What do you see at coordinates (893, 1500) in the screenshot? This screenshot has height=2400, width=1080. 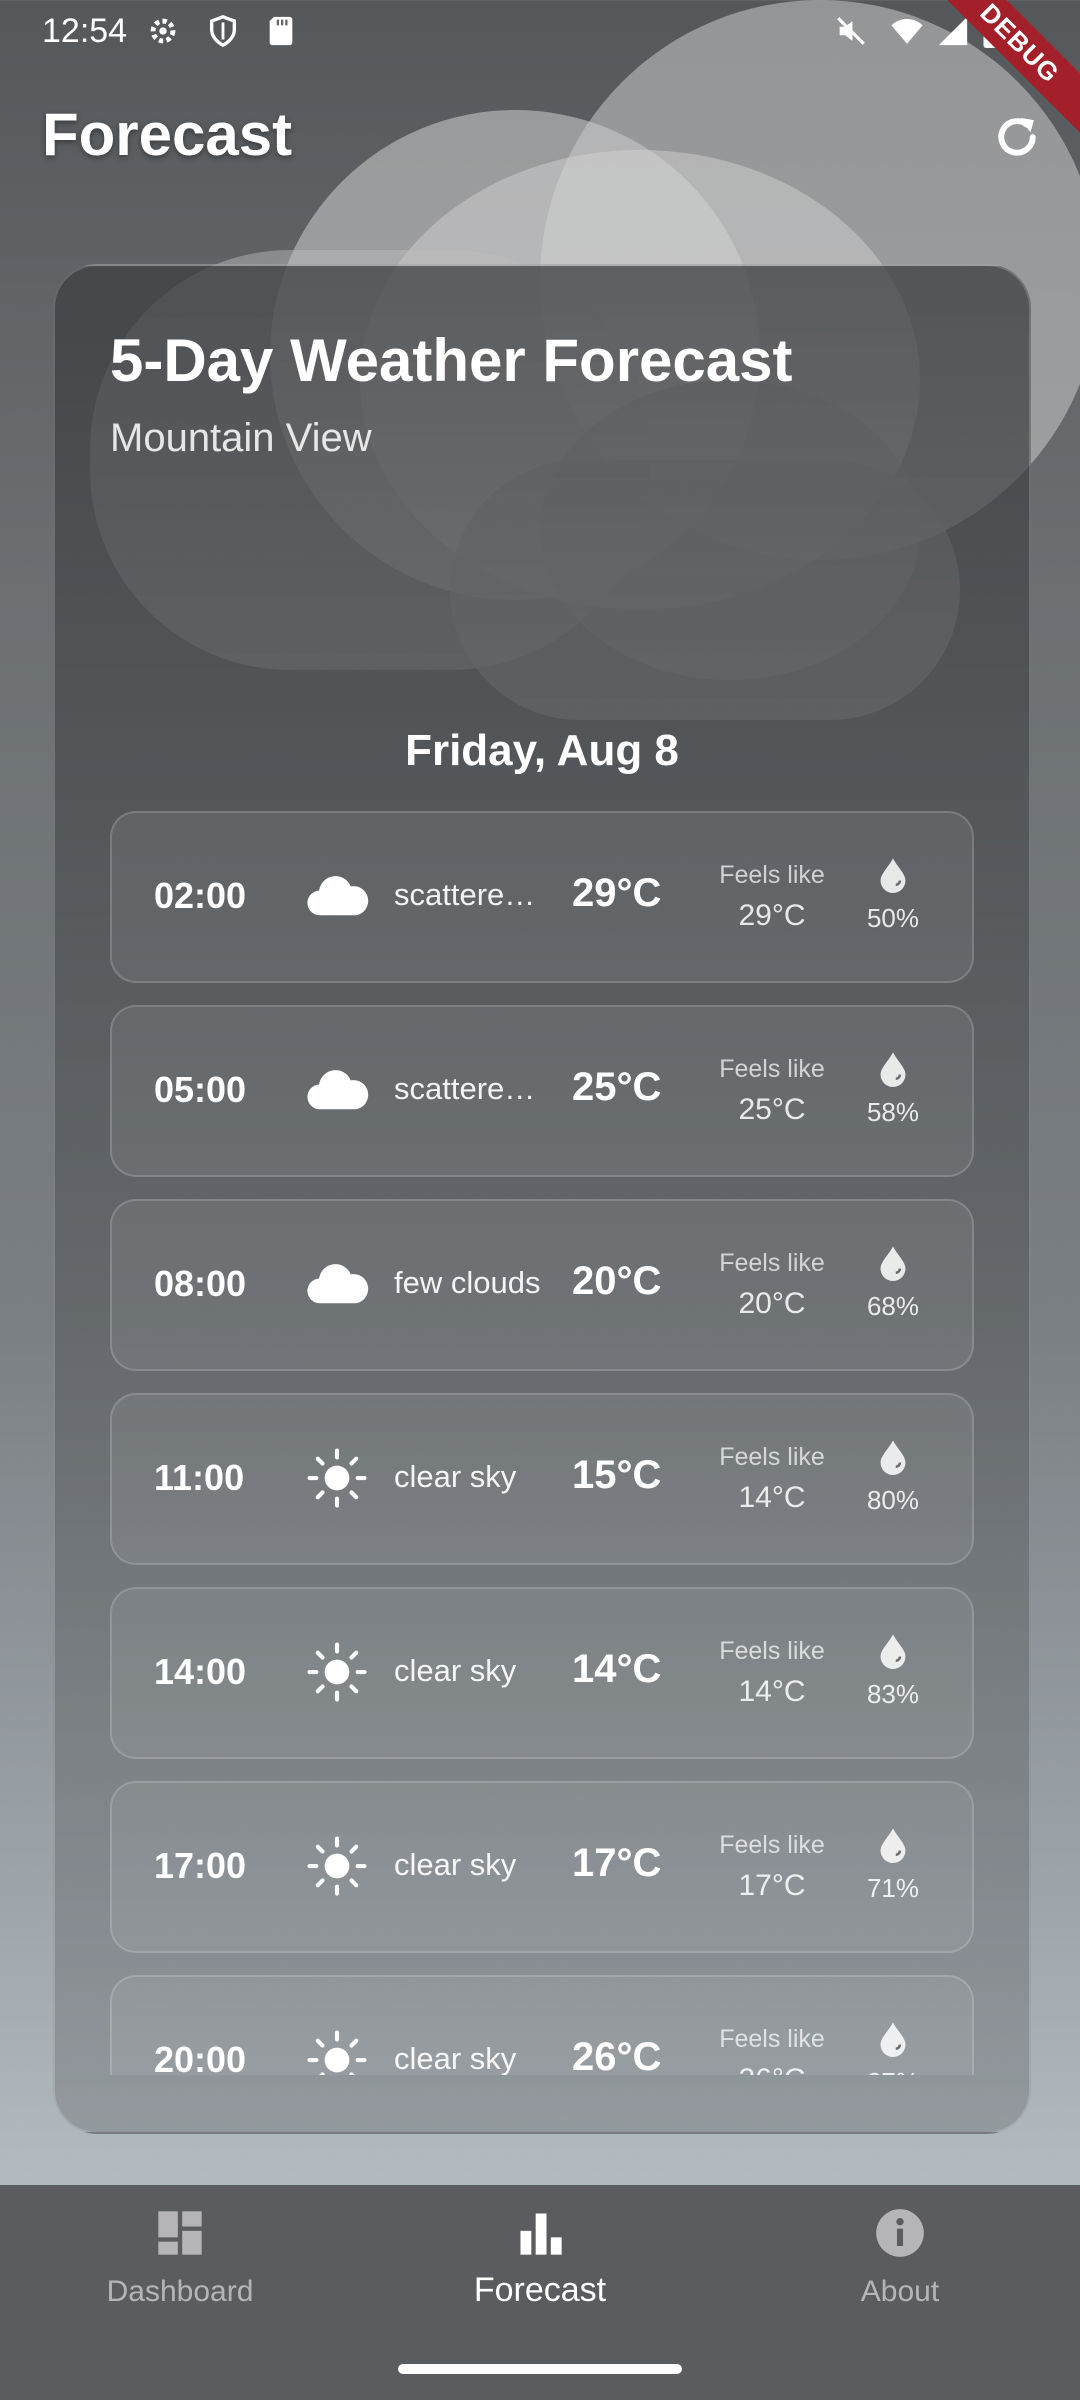 I see `humidity-value: 80%` at bounding box center [893, 1500].